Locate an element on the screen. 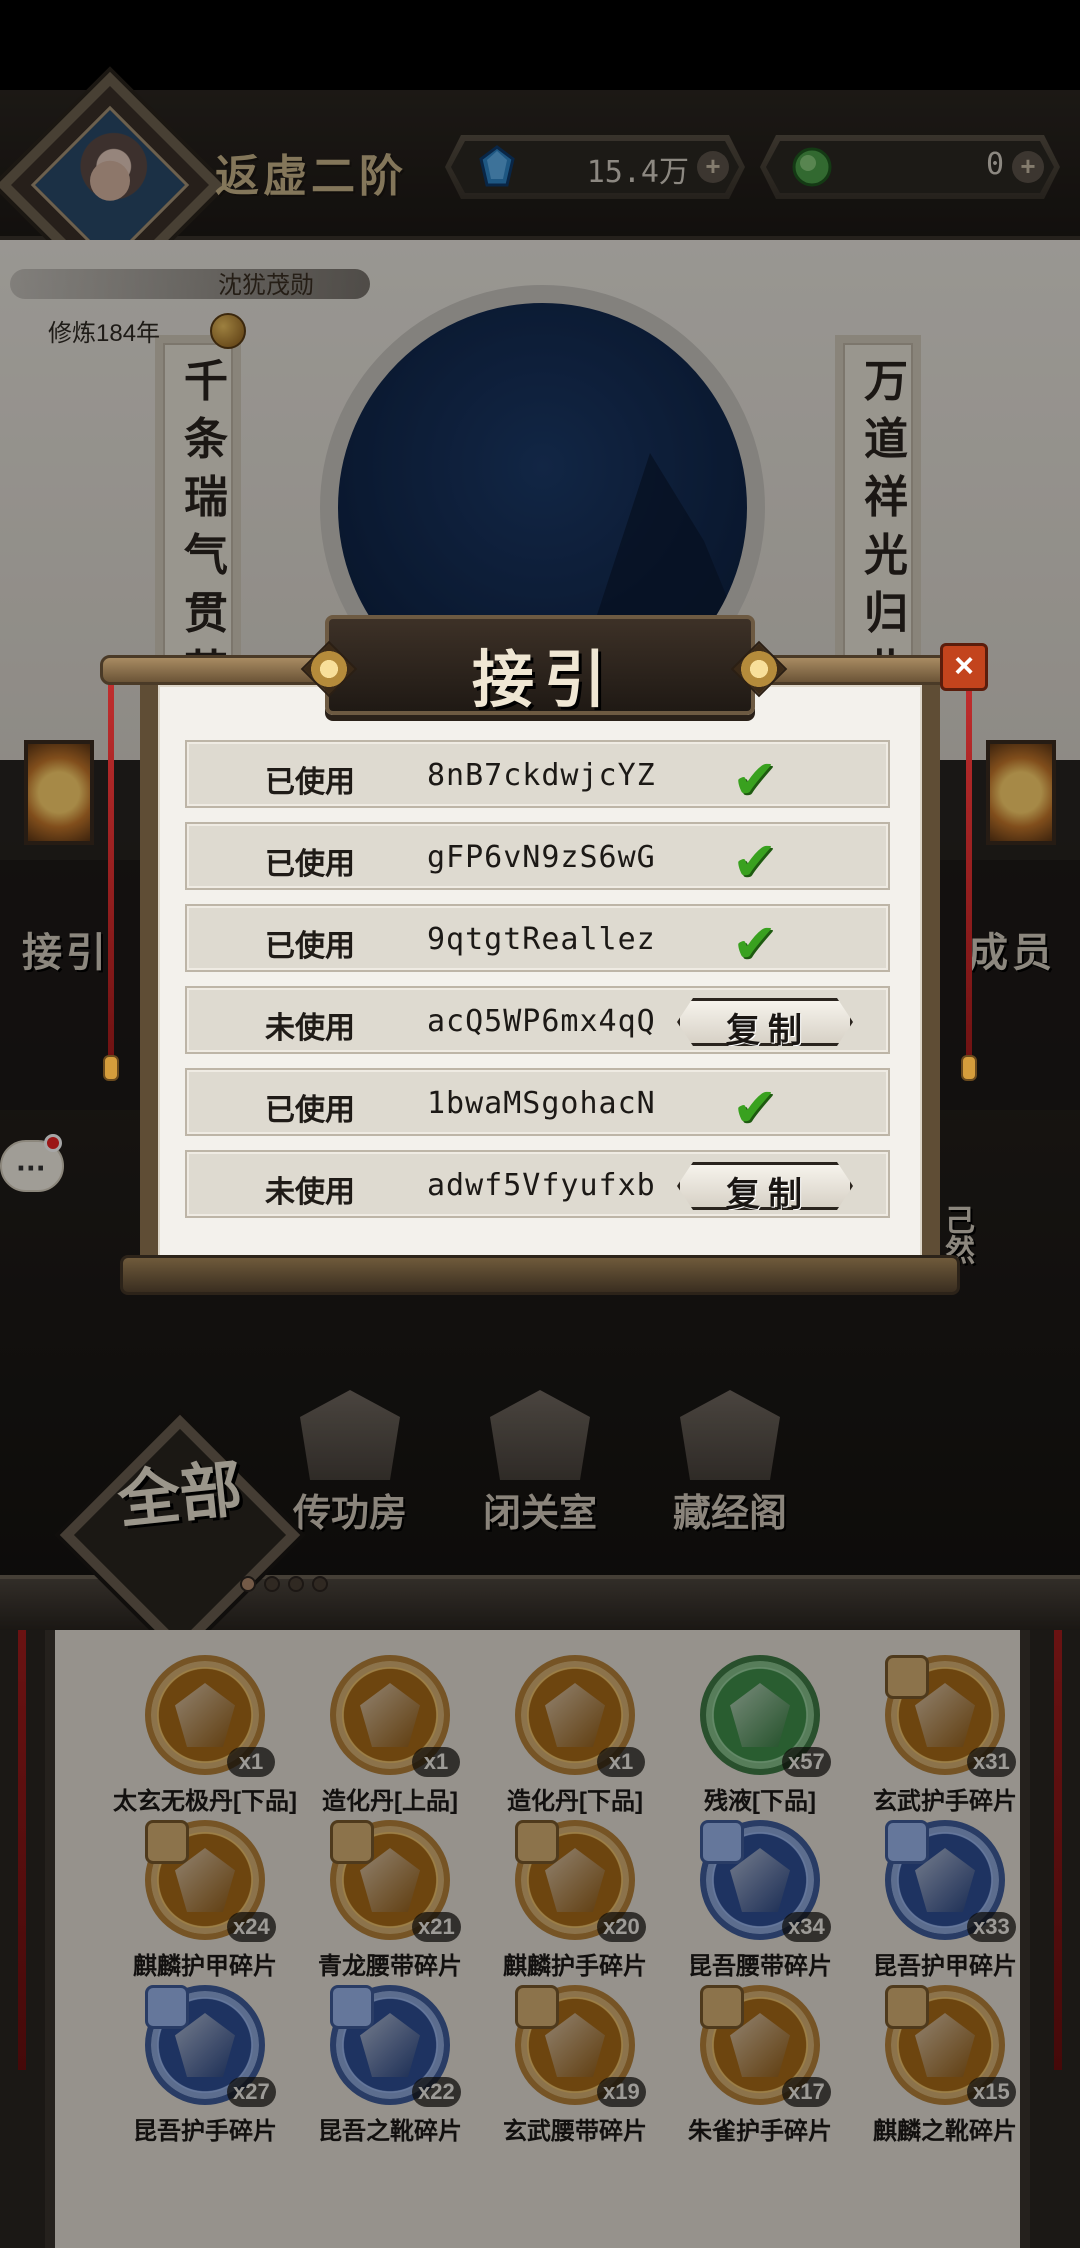 Image resolution: width=1080 pixels, height=2248 pixels. code-value: 8nB7ckdwjcYZ is located at coordinates (541, 775).